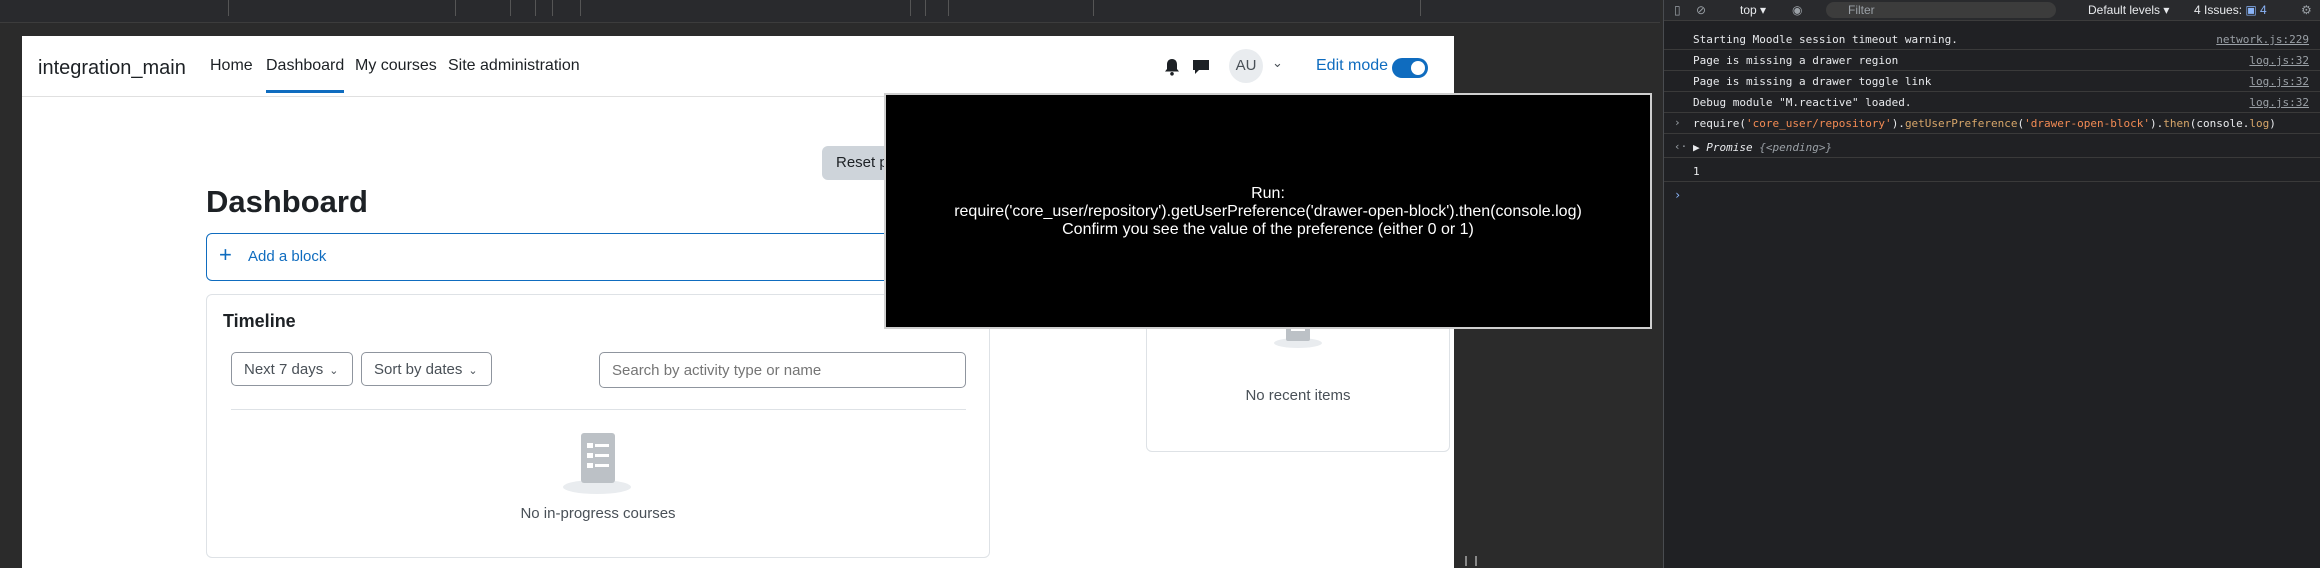  I want to click on levels-label: Default levels, so click(2124, 10).